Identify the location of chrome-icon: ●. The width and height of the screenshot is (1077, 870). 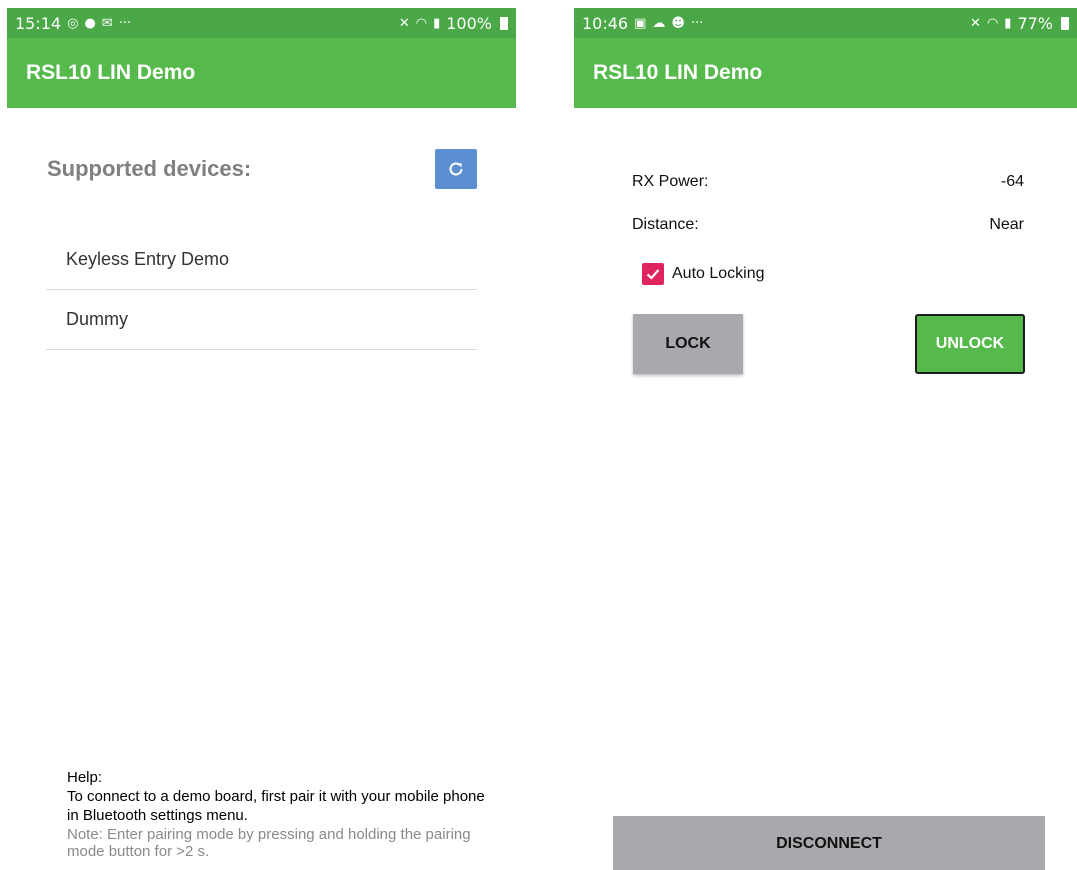
(90, 23).